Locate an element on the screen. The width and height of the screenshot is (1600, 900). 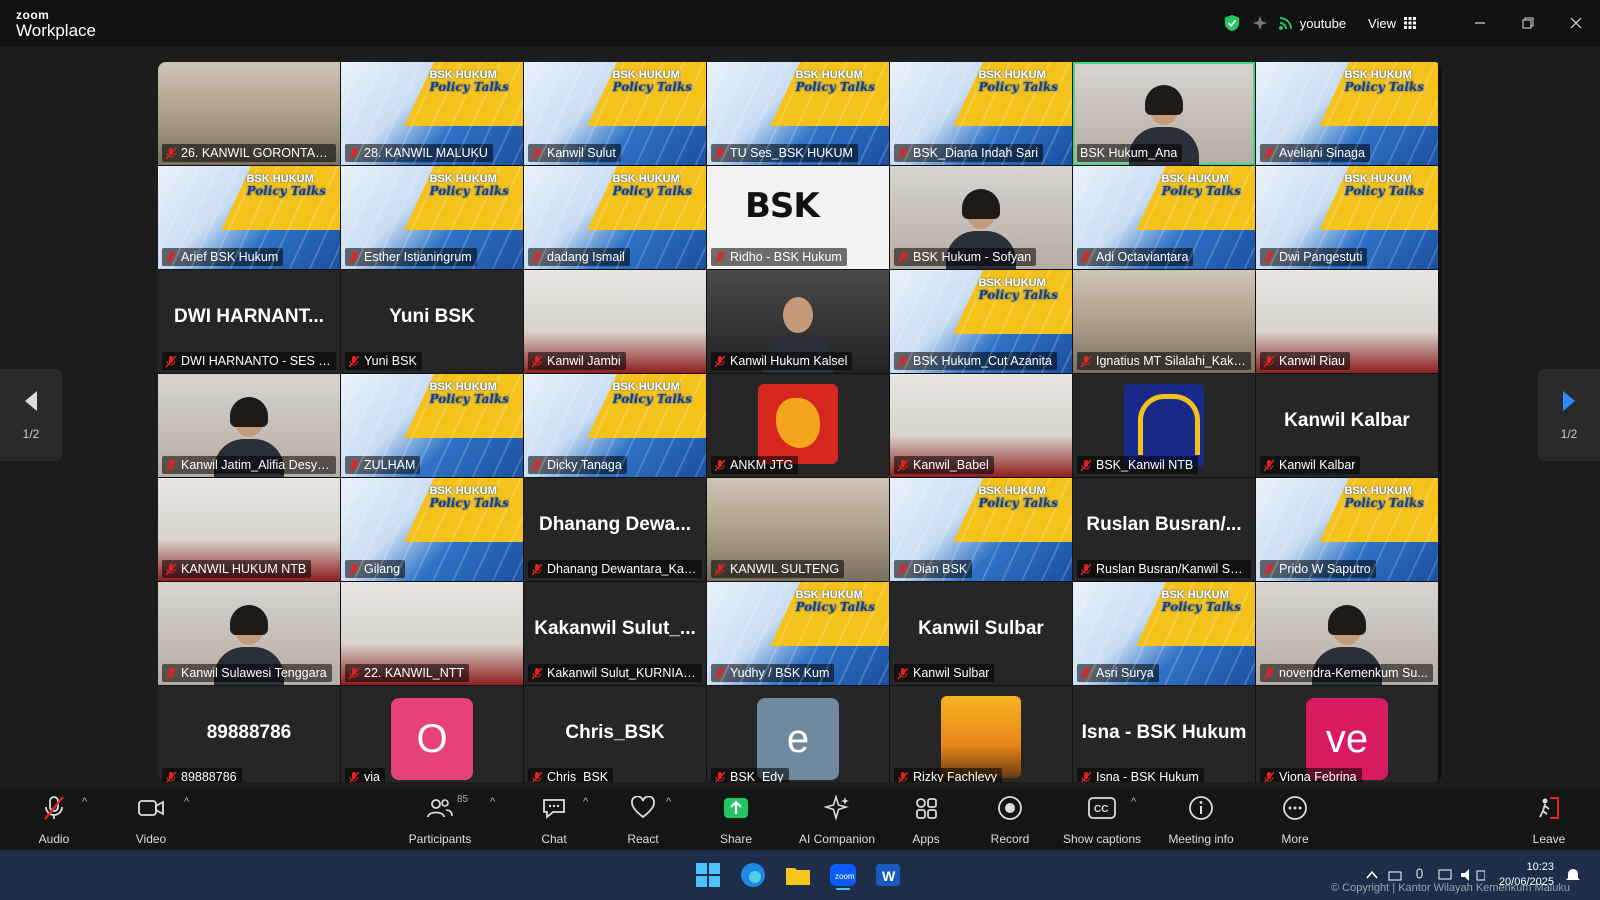
encryption-shield-icon is located at coordinates (1232, 23).